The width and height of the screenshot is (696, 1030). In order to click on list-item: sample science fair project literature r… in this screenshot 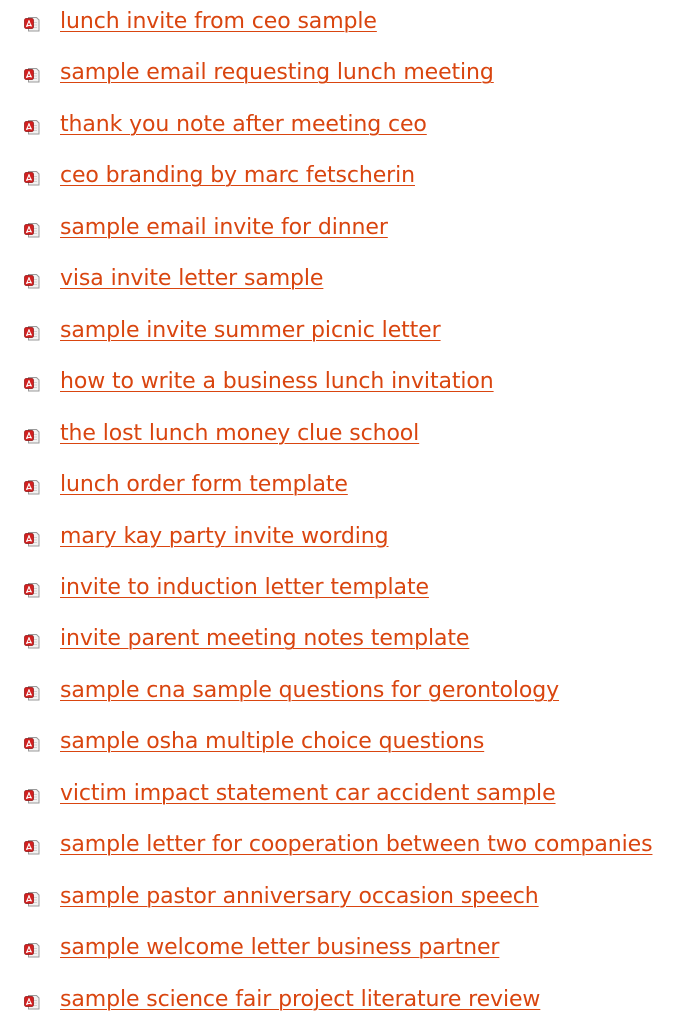, I will do `click(348, 1004)`.